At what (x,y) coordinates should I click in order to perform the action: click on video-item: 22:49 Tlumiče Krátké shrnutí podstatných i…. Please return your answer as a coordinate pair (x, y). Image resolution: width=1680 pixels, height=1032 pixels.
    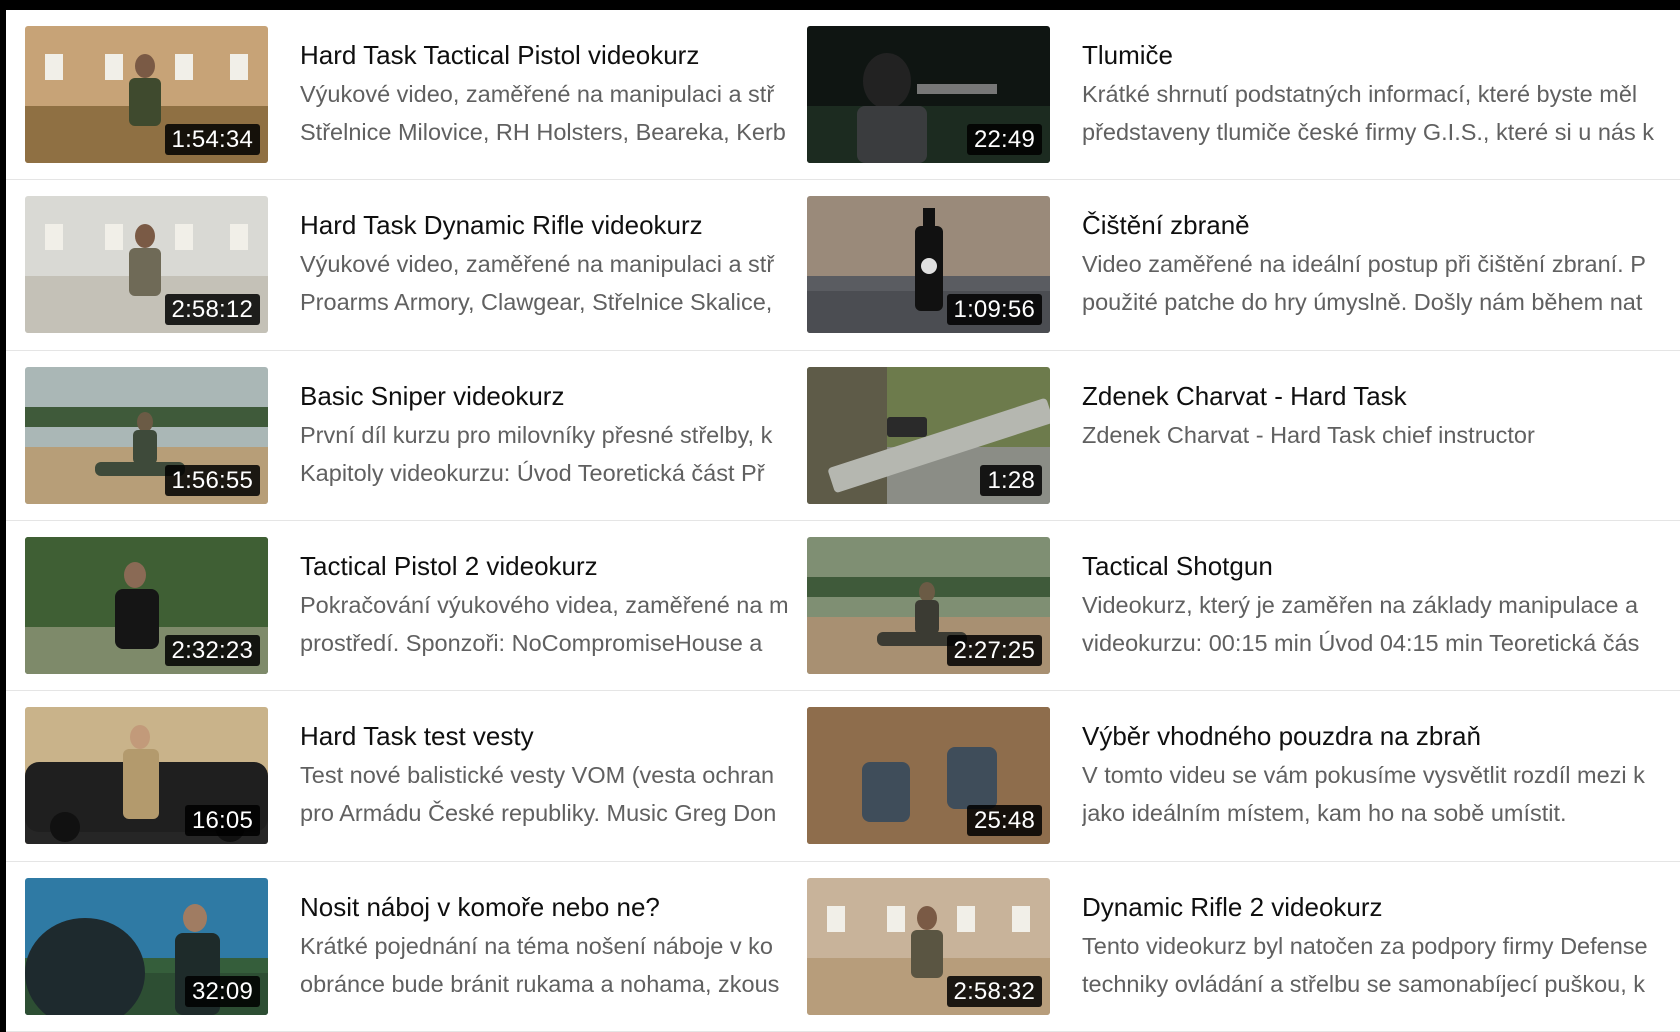
    Looking at the image, I should click on (1238, 95).